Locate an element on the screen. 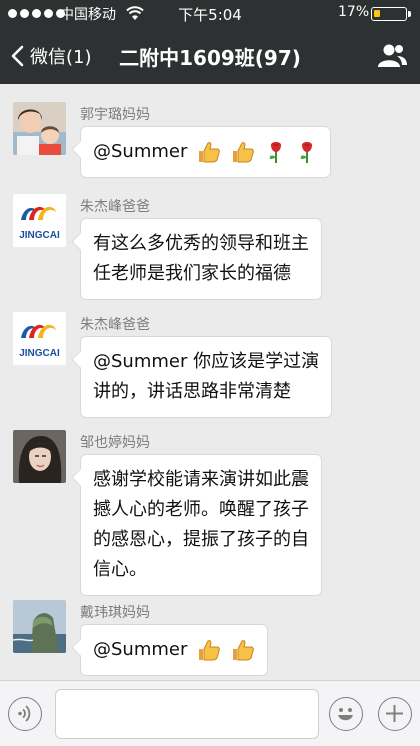 Image resolution: width=420 pixels, height=746 pixels. voice-icon is located at coordinates (24, 713).